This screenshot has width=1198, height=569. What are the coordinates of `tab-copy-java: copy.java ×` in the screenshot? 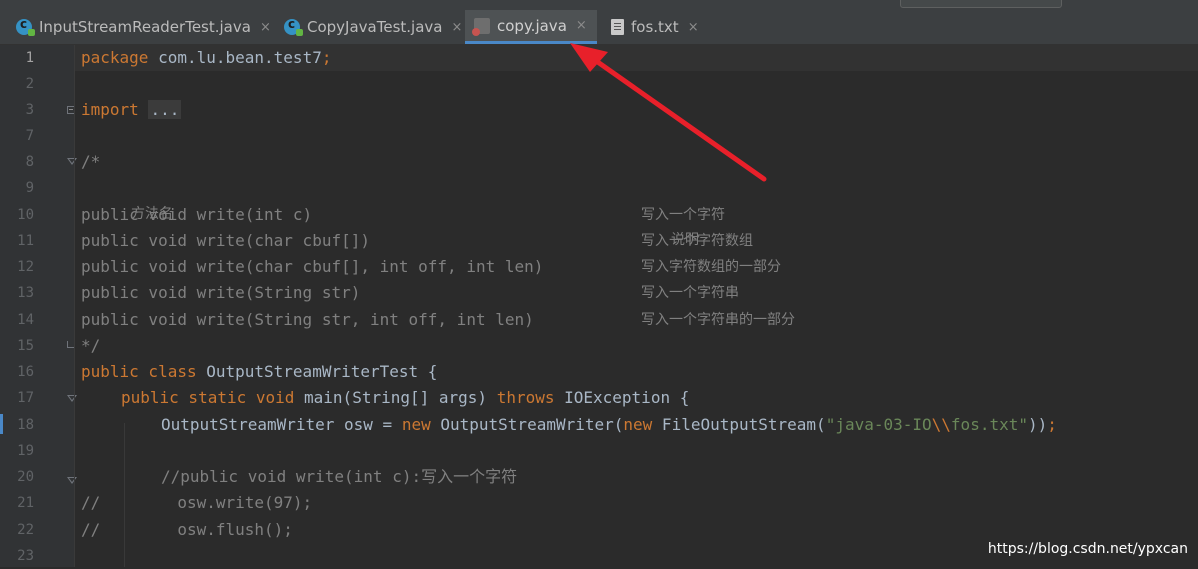 It's located at (531, 27).